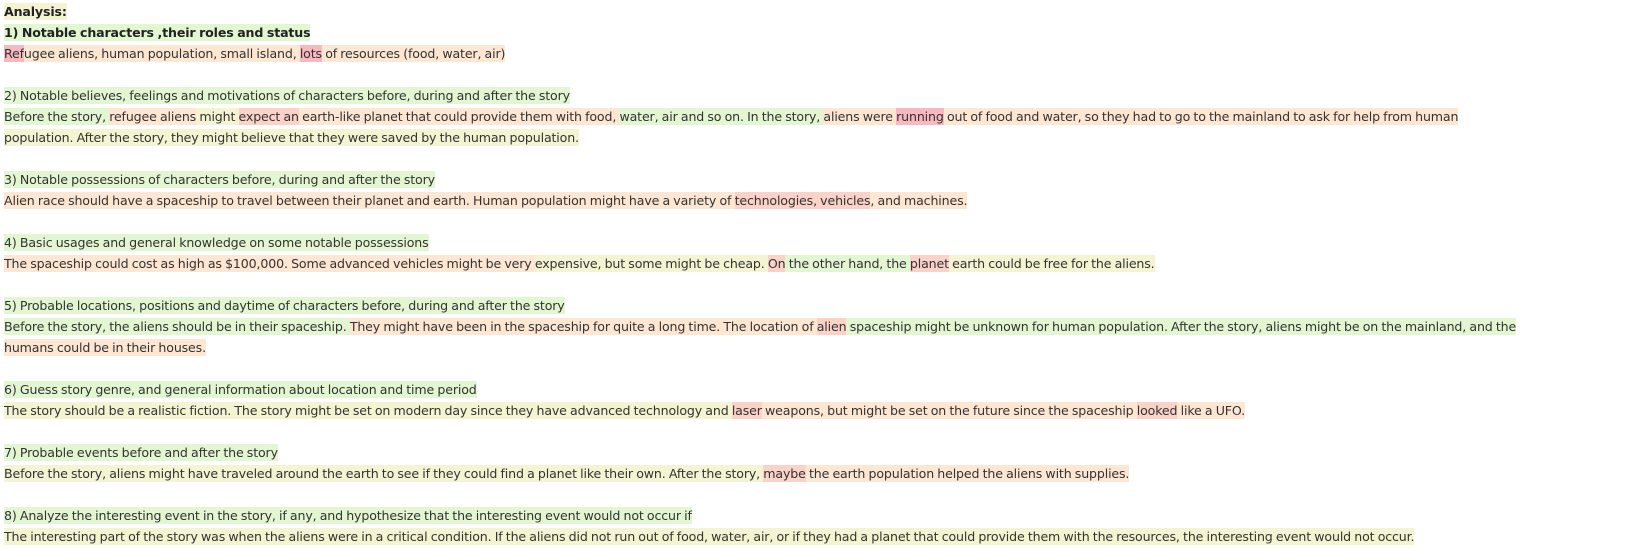 The height and width of the screenshot is (549, 1627). Describe the element at coordinates (784, 473) in the screenshot. I see `highlighted-token: maybe` at that location.